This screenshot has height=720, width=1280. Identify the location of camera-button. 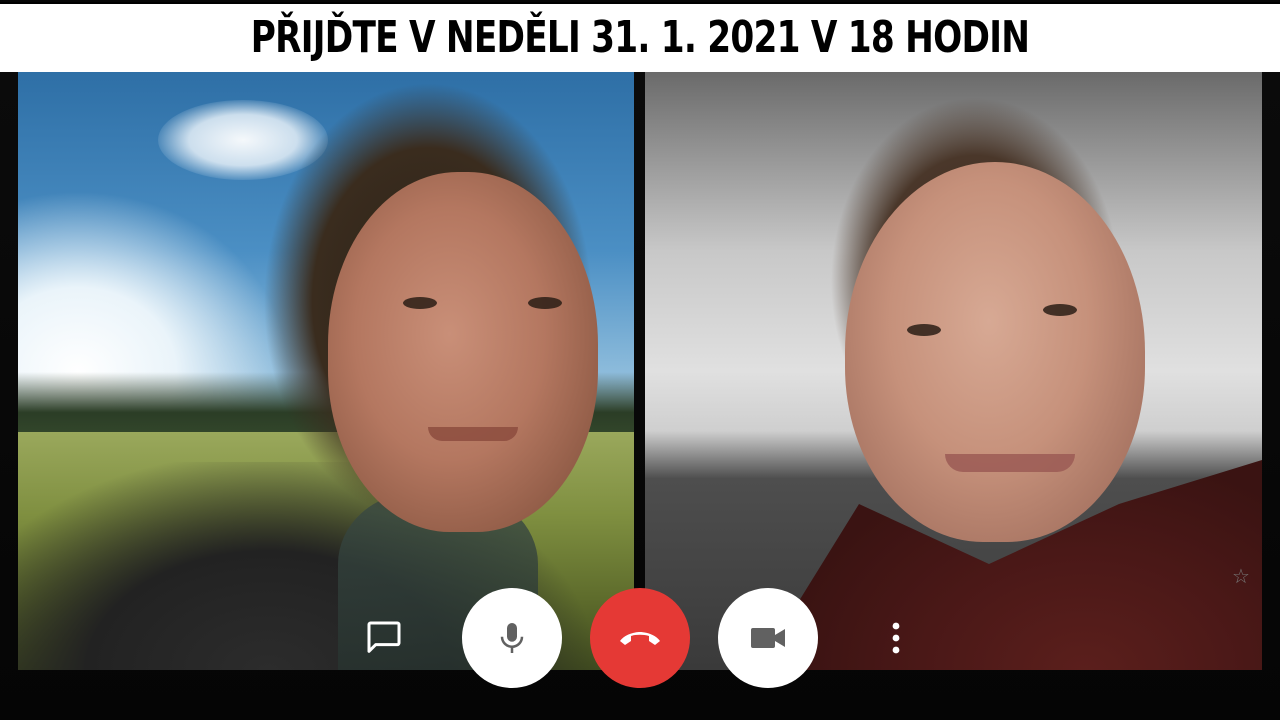
(768, 638).